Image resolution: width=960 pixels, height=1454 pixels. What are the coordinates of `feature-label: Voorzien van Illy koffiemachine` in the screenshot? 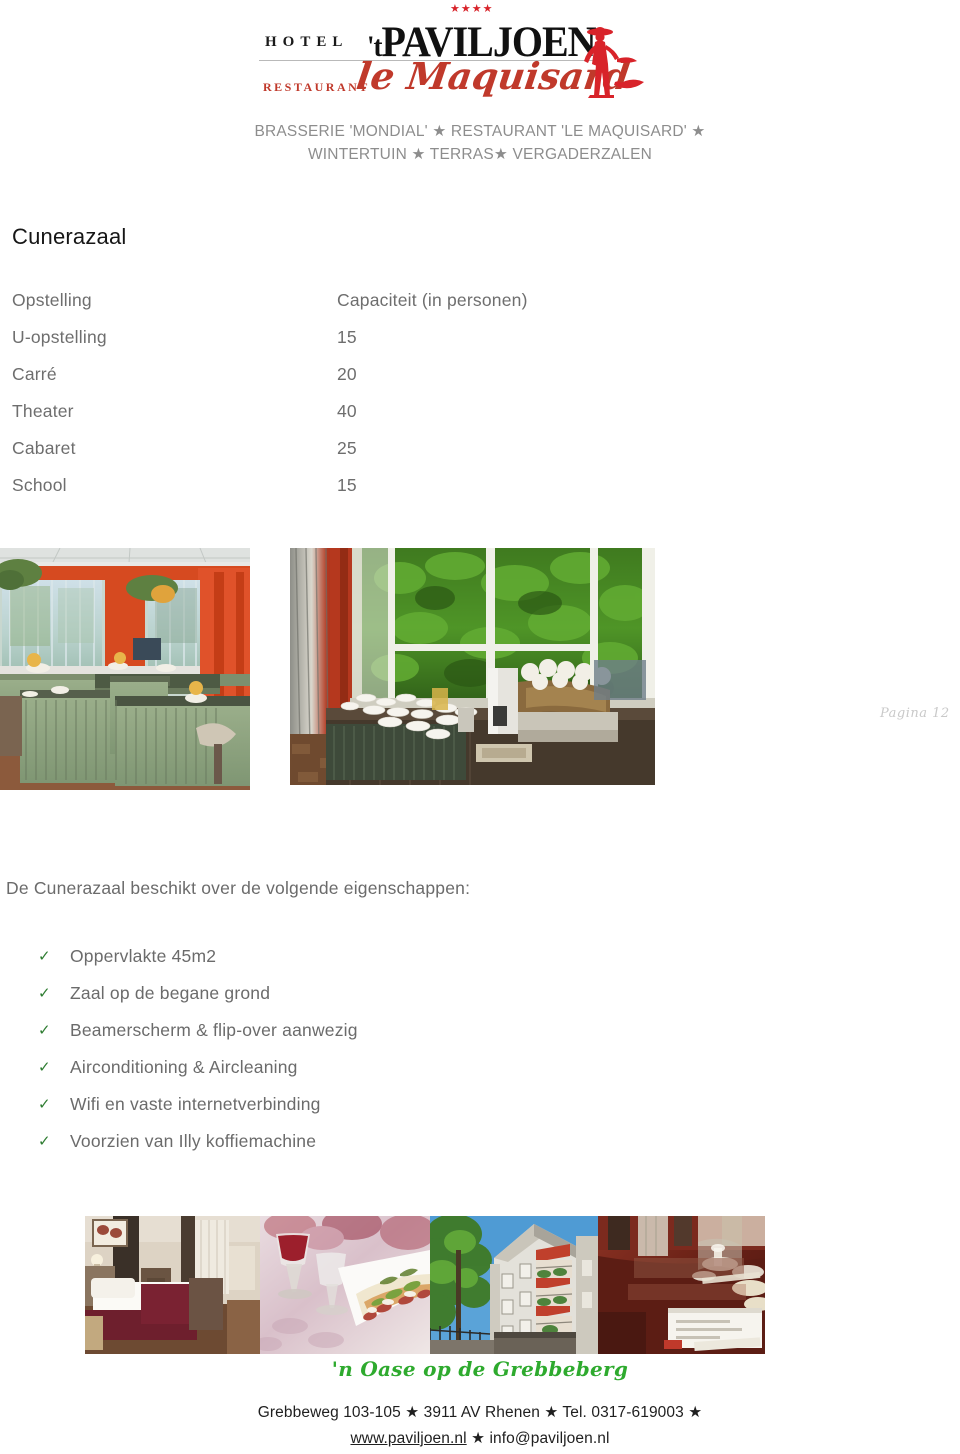 It's located at (193, 1141).